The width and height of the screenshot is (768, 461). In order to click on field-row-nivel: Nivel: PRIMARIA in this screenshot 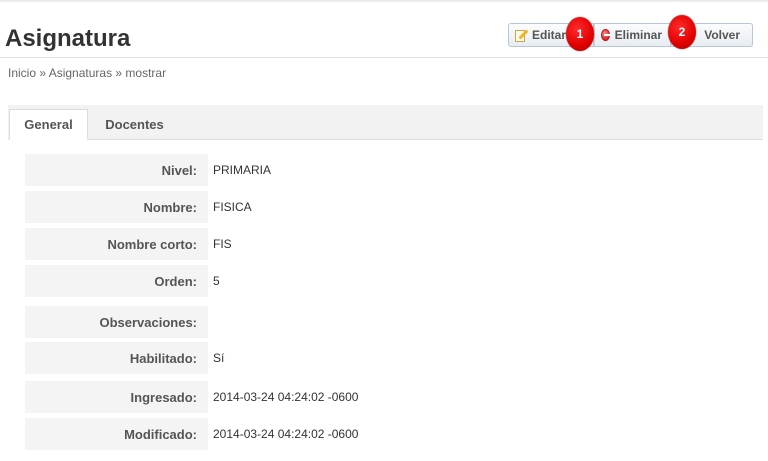, I will do `click(305, 170)`.